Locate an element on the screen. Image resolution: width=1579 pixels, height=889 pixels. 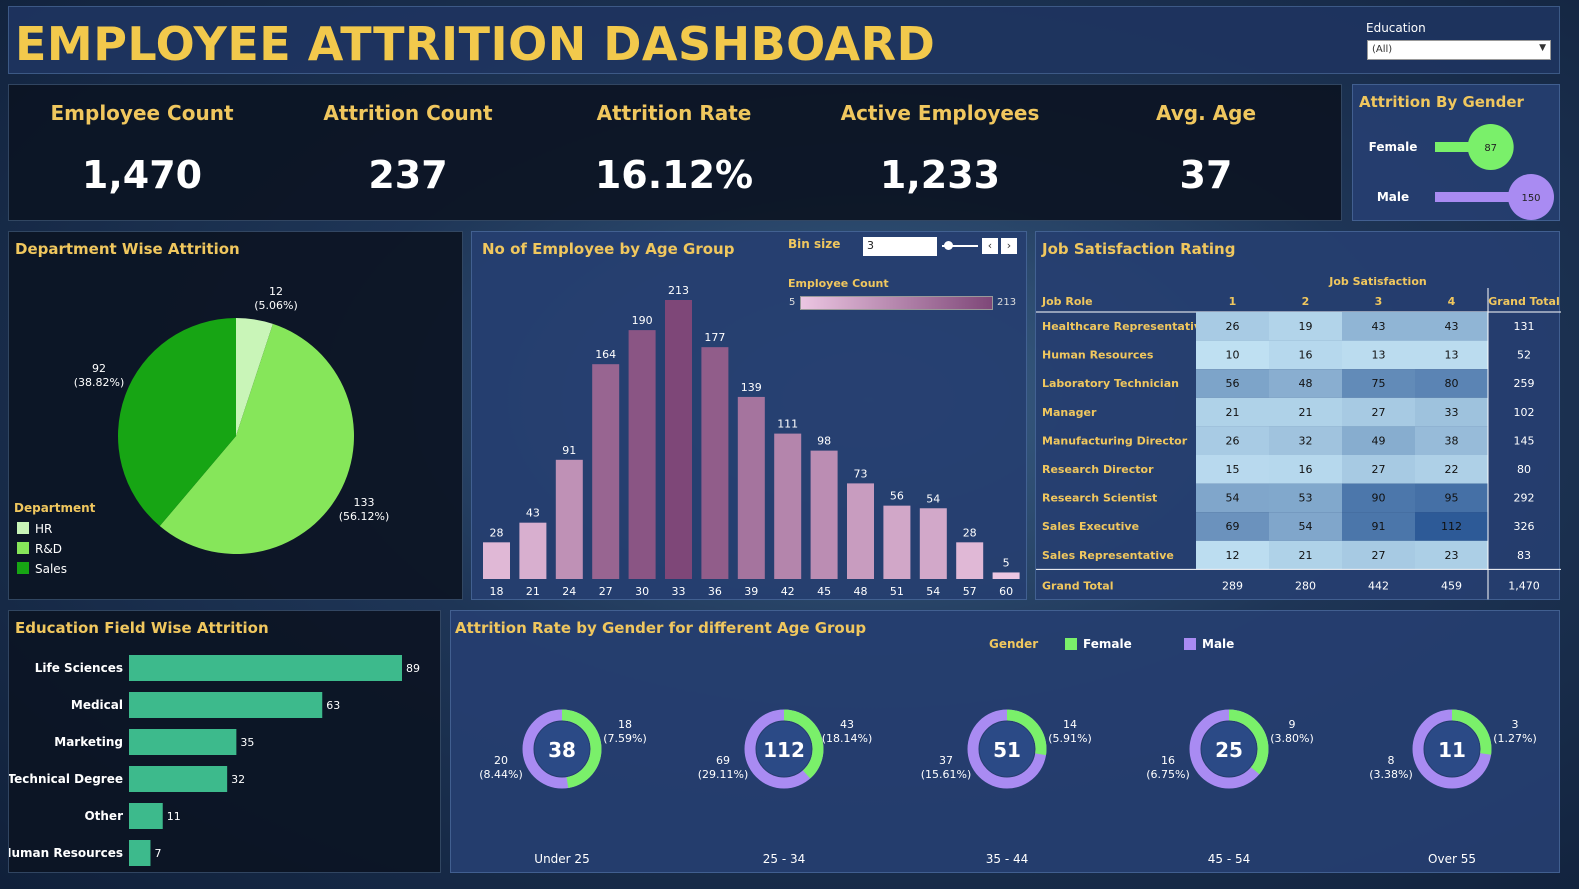
female-percent-label: (18.14%) is located at coordinates (847, 738).